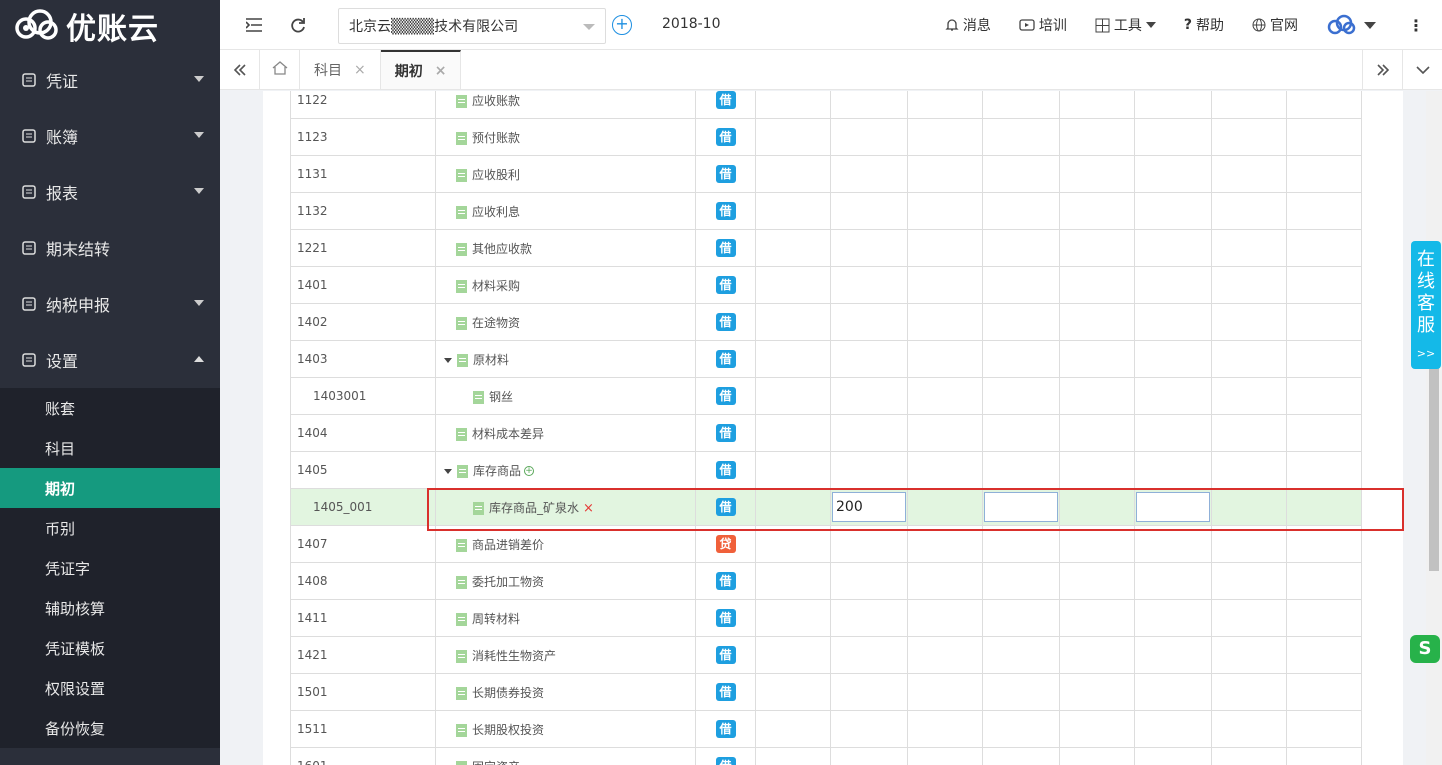 Image resolution: width=1442 pixels, height=765 pixels. I want to click on table-row: 1404 材料成本差异 借, so click(826, 433).